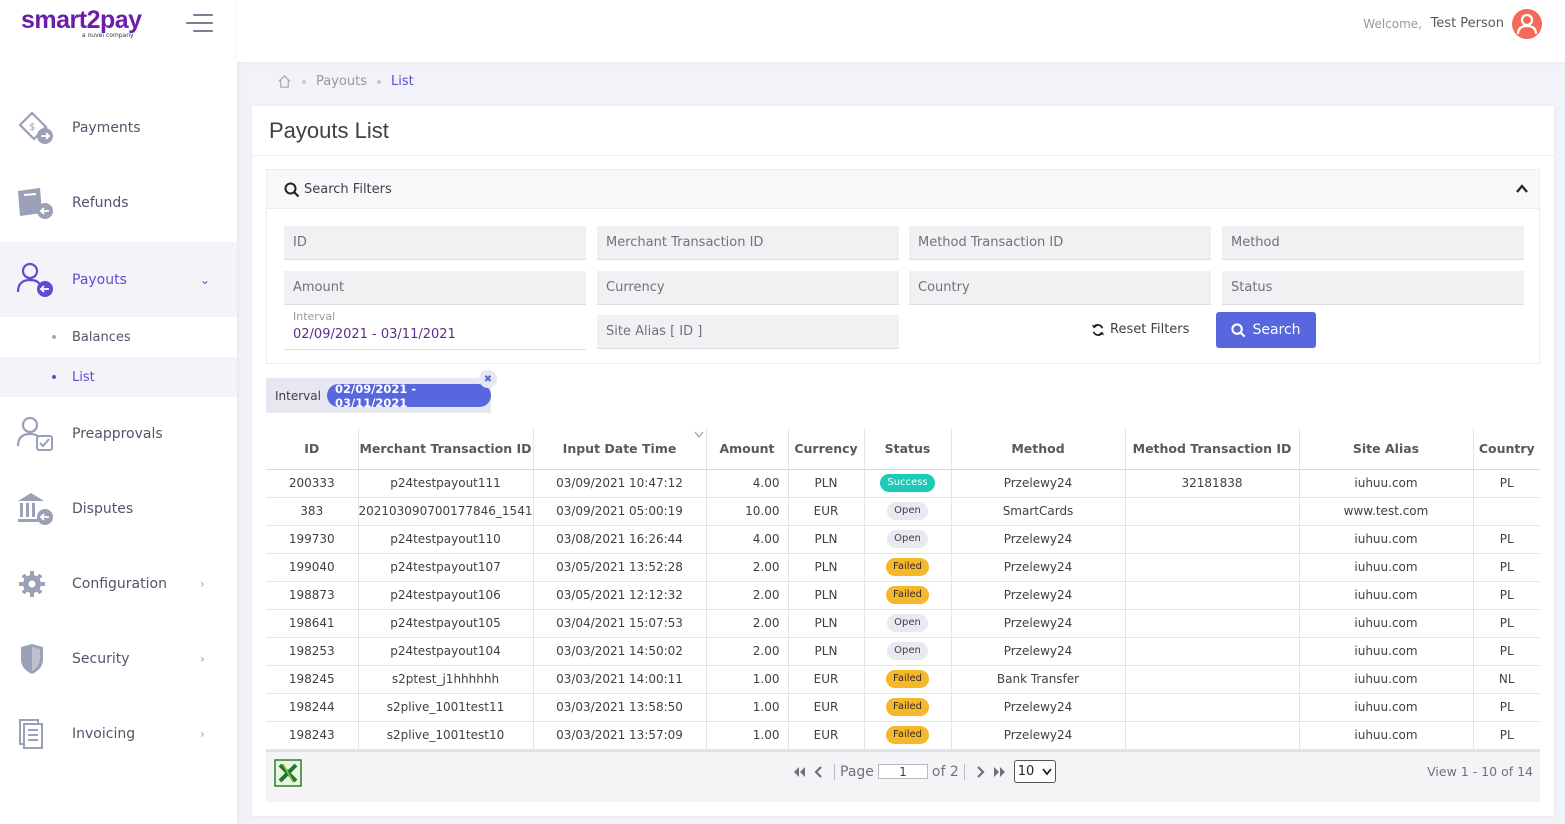  I want to click on status-field, so click(1373, 288).